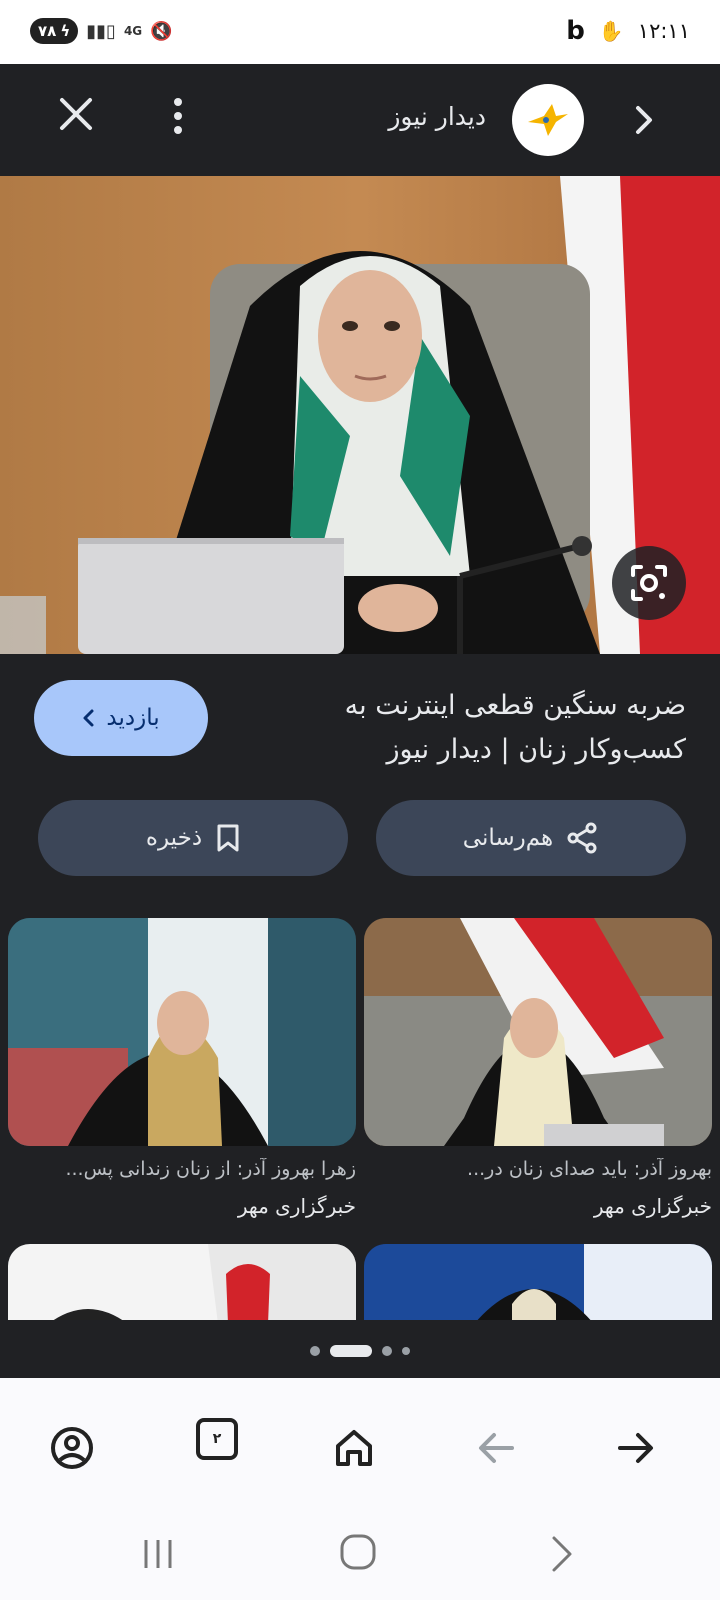 The height and width of the screenshot is (1600, 720). I want to click on chevron-right-icon, so click(644, 120).